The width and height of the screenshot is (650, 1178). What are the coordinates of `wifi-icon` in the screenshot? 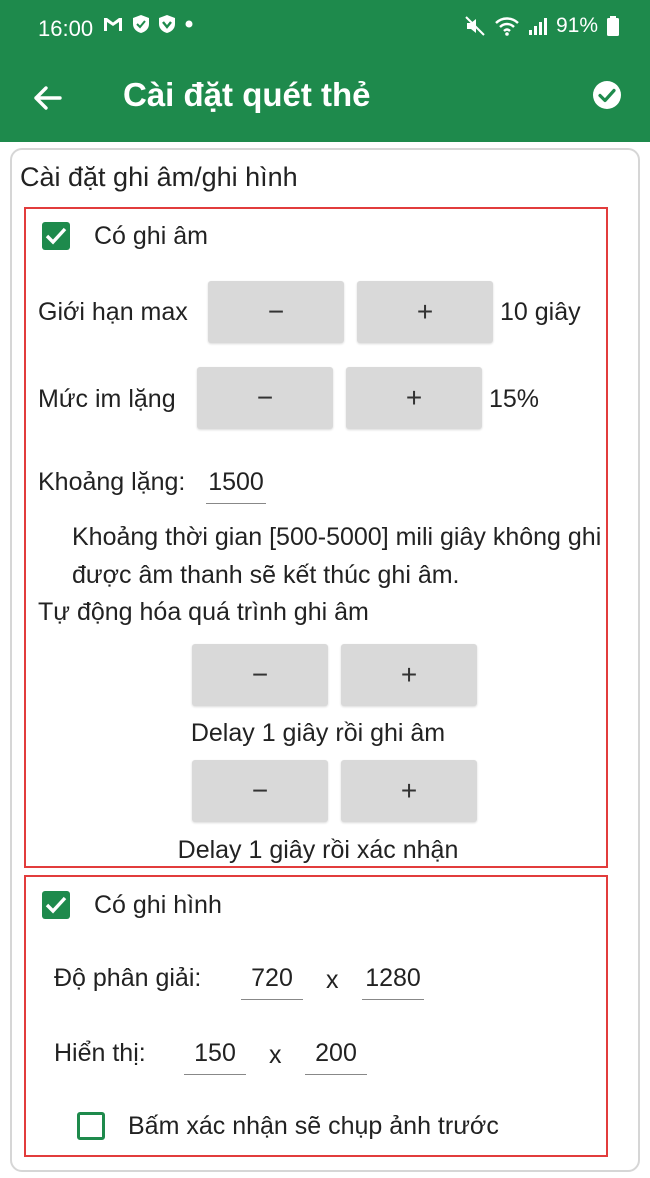 It's located at (507, 26).